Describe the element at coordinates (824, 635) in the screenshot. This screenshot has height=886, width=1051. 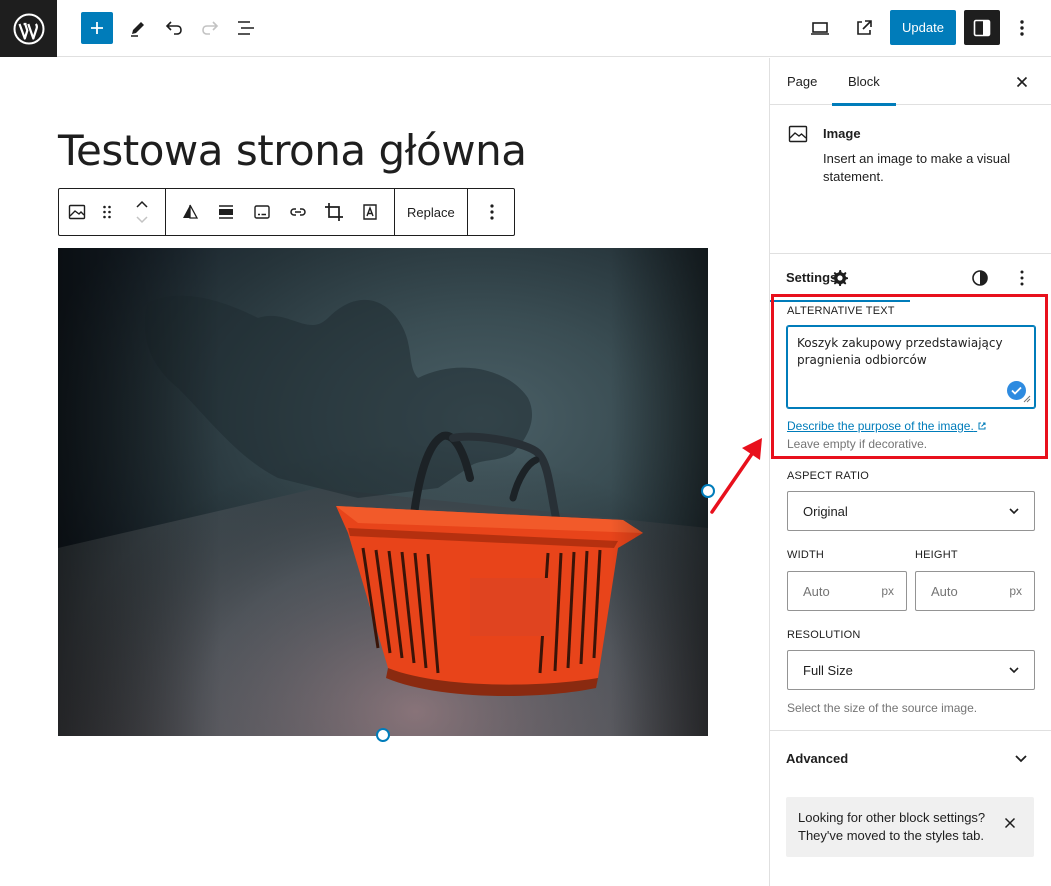
I see `resolution-label: RESOLUTION` at that location.